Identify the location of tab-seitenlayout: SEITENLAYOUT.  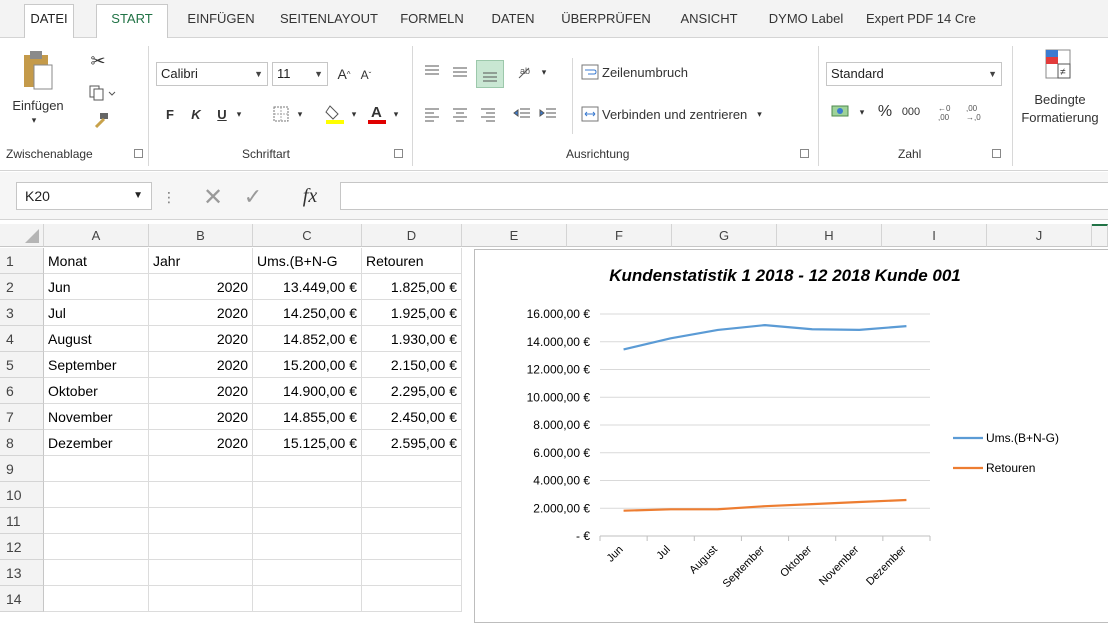
(329, 23).